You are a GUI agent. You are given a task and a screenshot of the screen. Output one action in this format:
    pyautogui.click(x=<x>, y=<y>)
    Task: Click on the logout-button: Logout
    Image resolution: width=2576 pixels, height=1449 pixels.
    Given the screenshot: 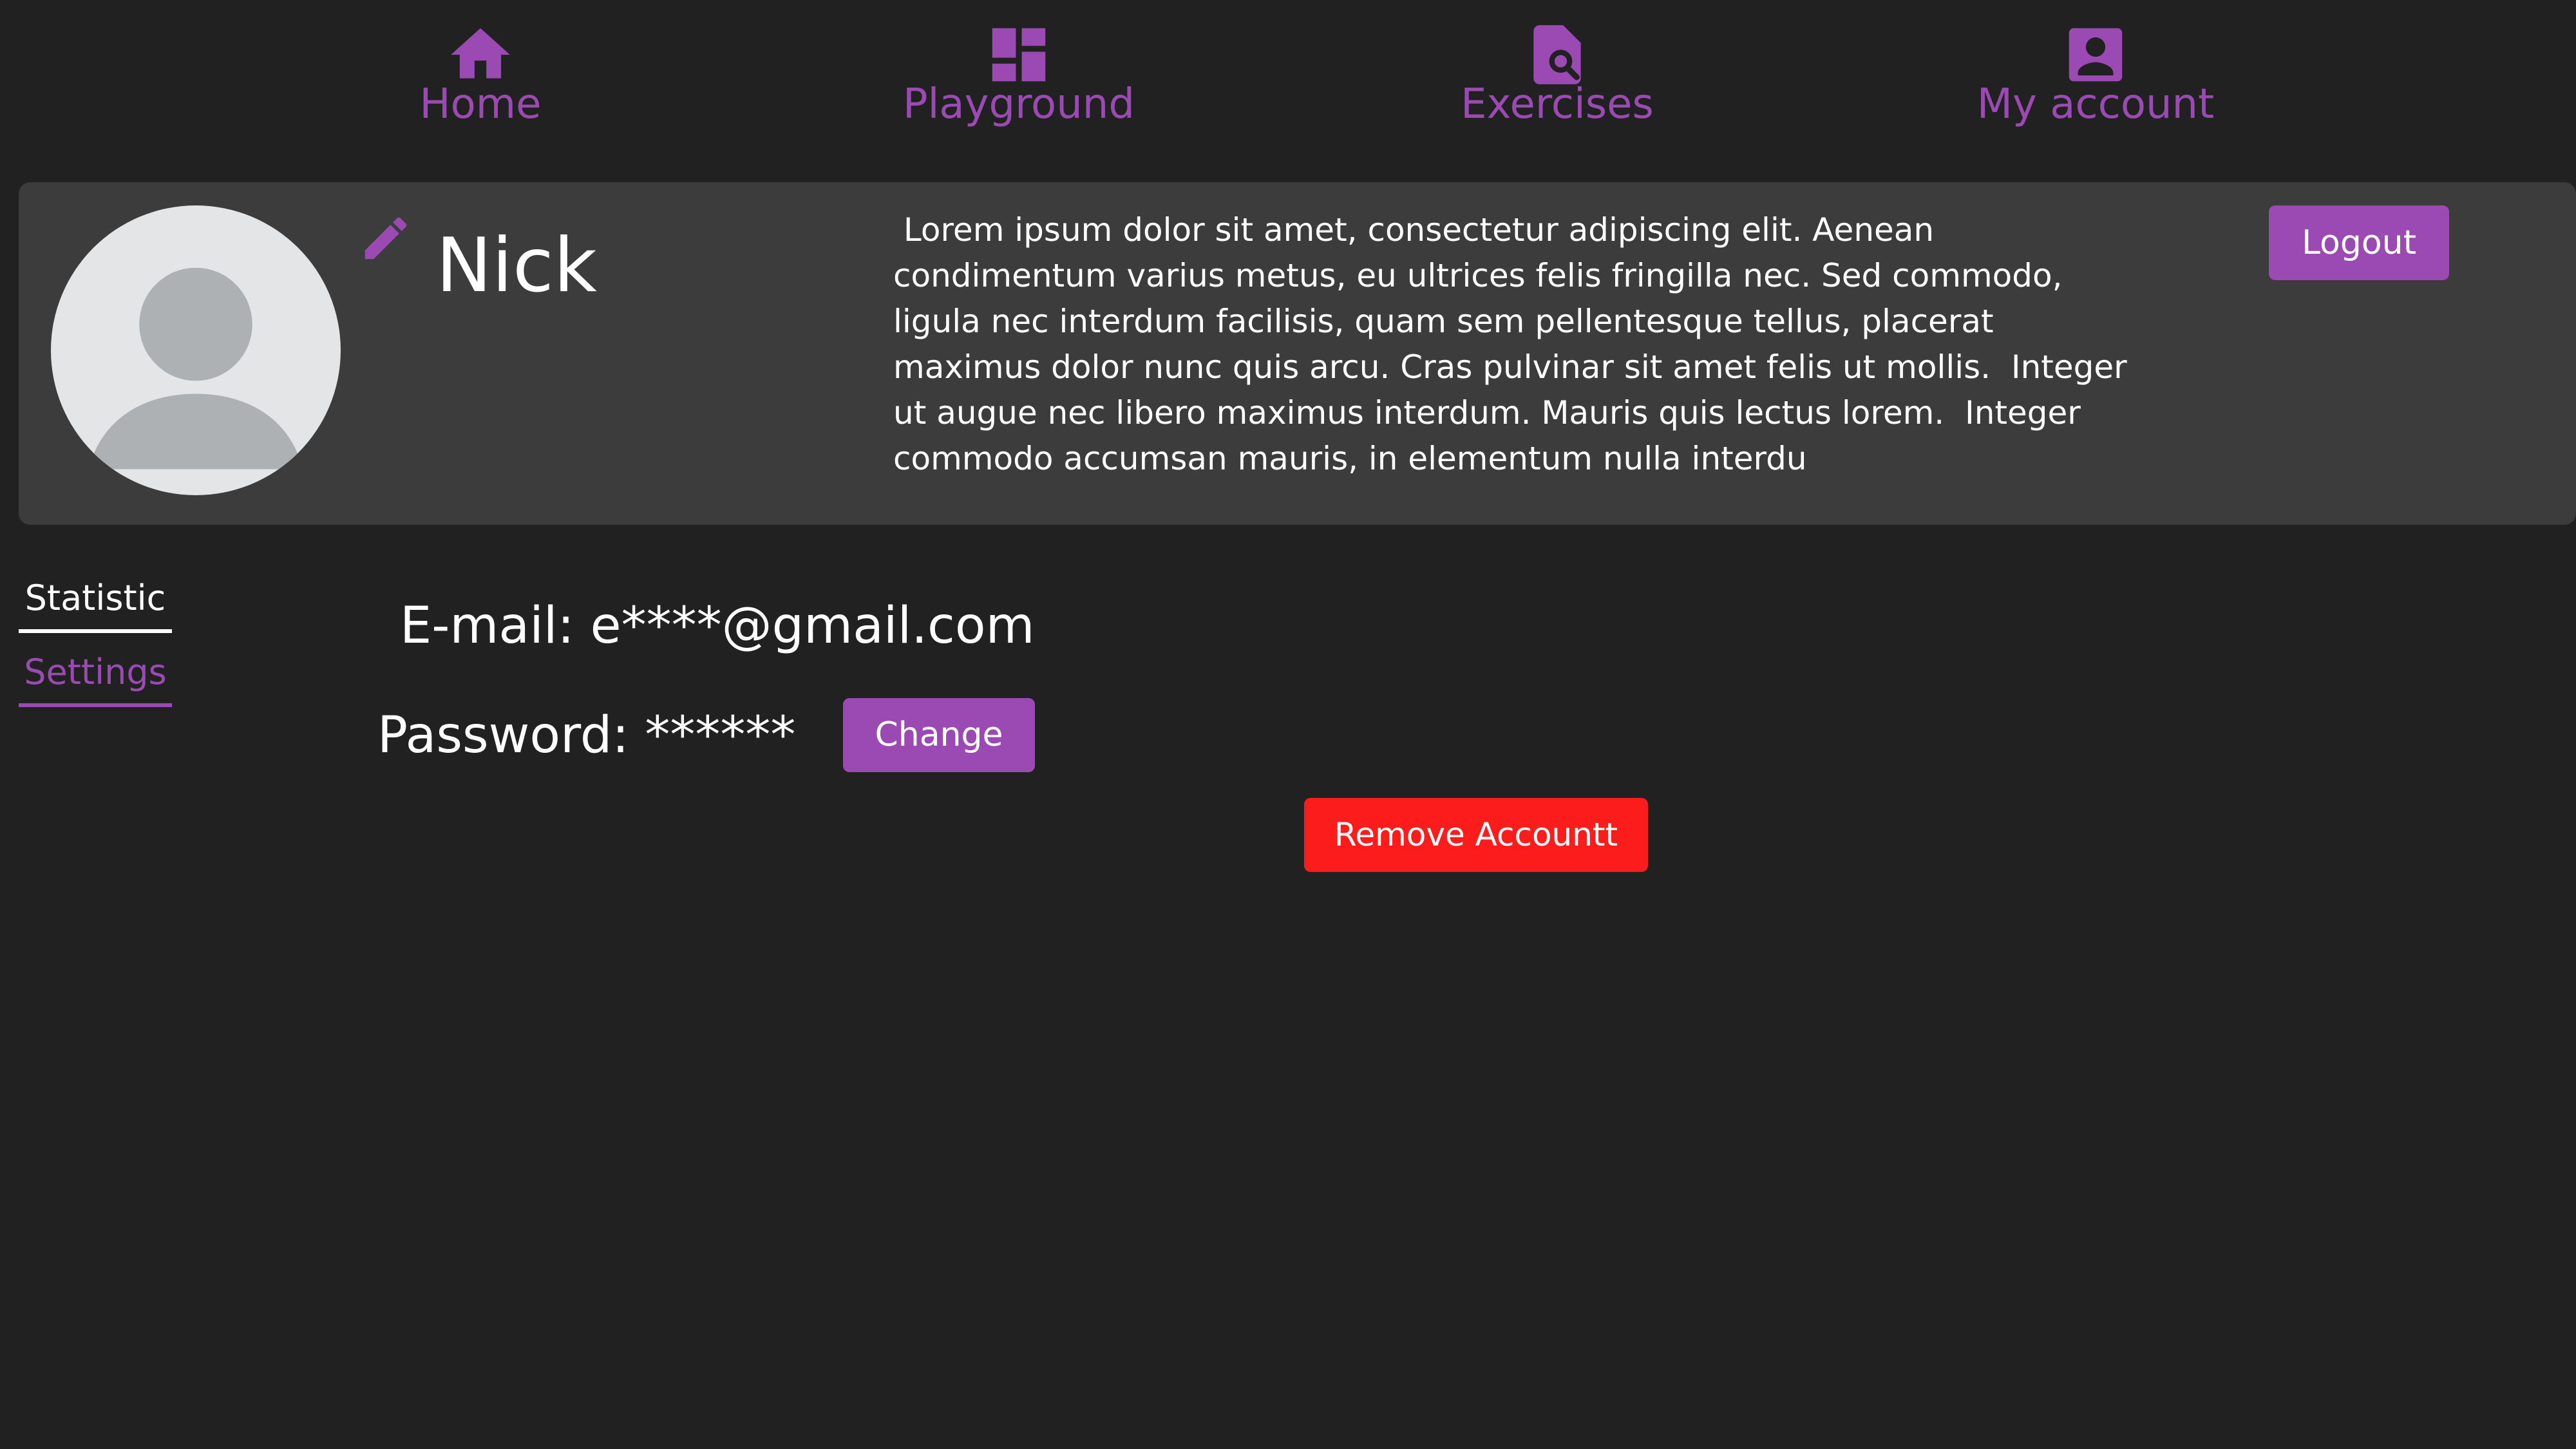 What is the action you would take?
    pyautogui.click(x=2359, y=242)
    